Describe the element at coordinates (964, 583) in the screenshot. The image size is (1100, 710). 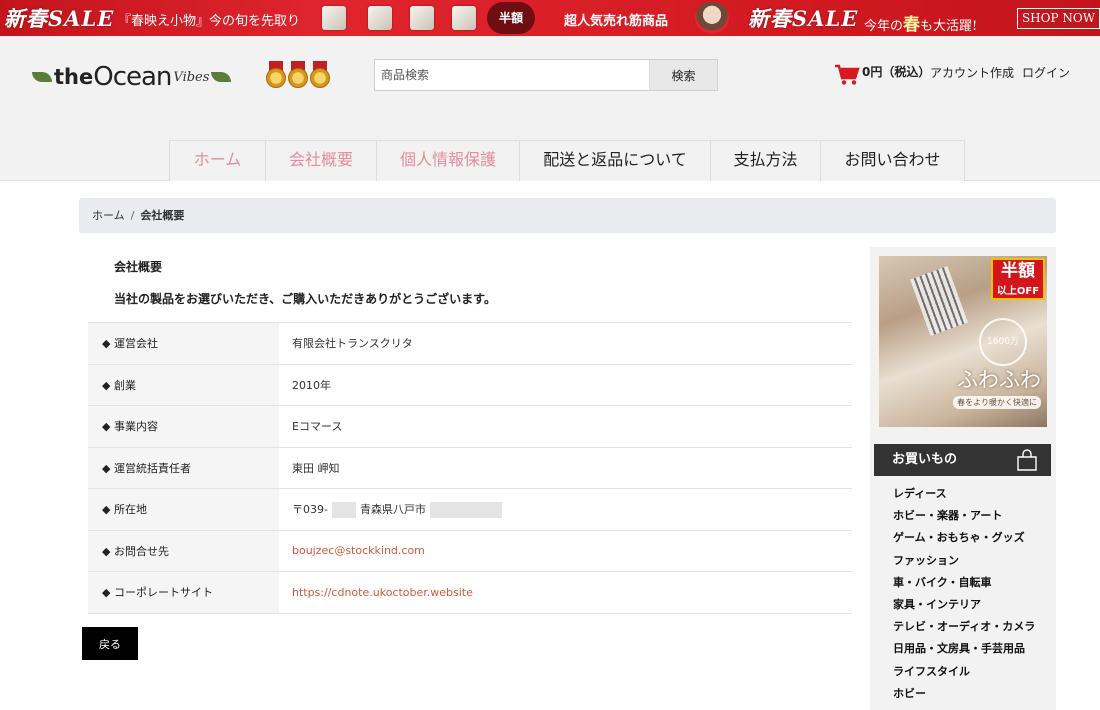
I see `category-item: 車・バイク・自転車` at that location.